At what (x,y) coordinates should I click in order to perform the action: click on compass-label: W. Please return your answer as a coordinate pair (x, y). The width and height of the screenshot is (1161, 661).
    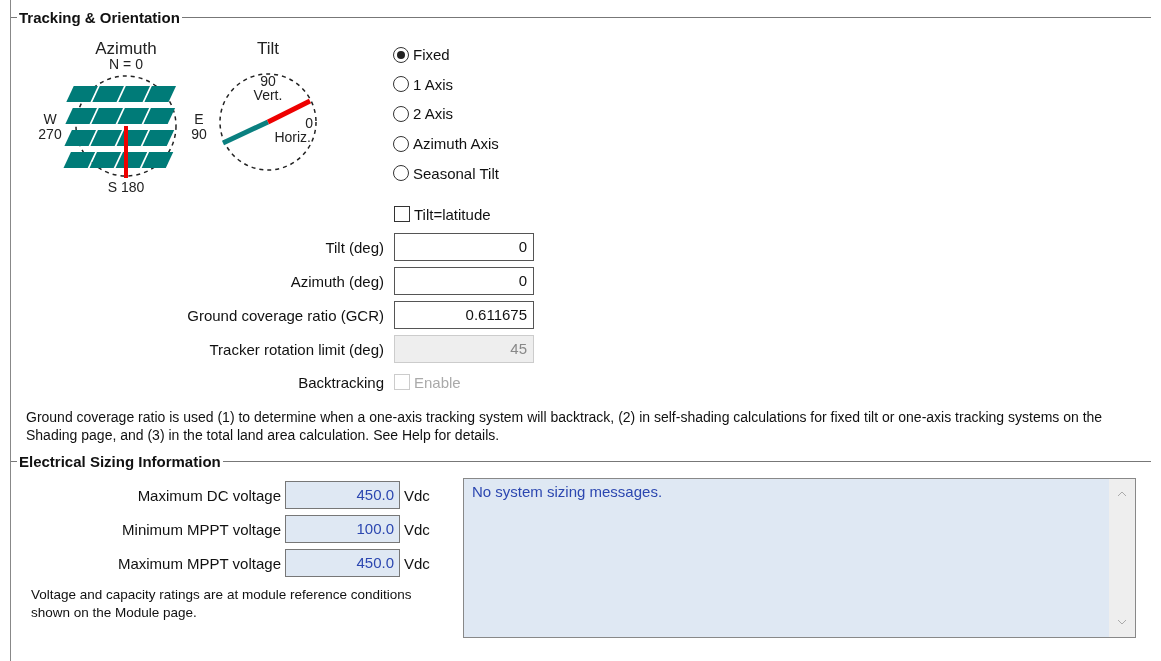
    Looking at the image, I should click on (50, 119).